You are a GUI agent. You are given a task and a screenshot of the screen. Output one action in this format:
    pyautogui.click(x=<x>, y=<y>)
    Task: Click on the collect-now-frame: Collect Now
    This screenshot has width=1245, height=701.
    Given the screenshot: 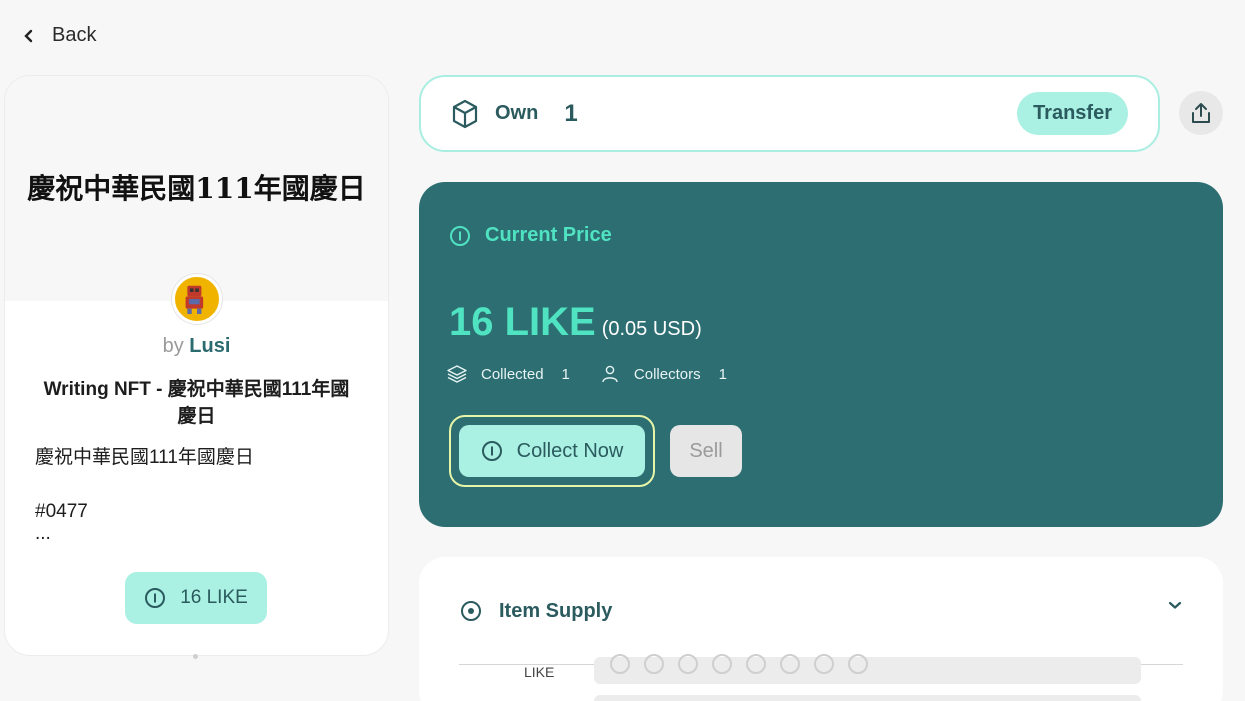 What is the action you would take?
    pyautogui.click(x=552, y=451)
    